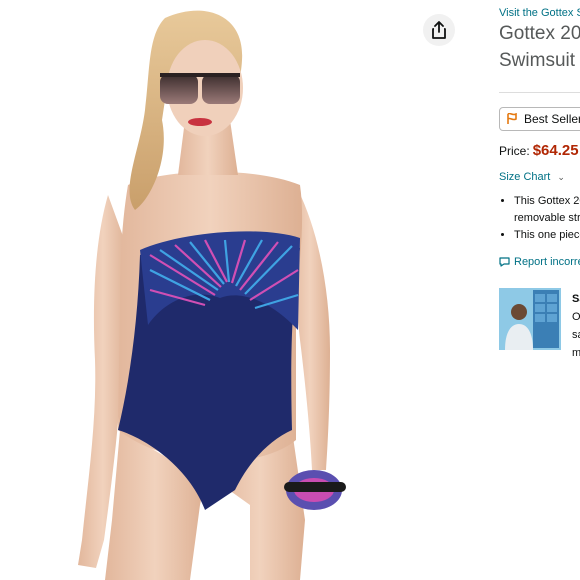 The image size is (580, 580). Describe the element at coordinates (561, 177) in the screenshot. I see `chevron-down-icon: ⌄` at that location.